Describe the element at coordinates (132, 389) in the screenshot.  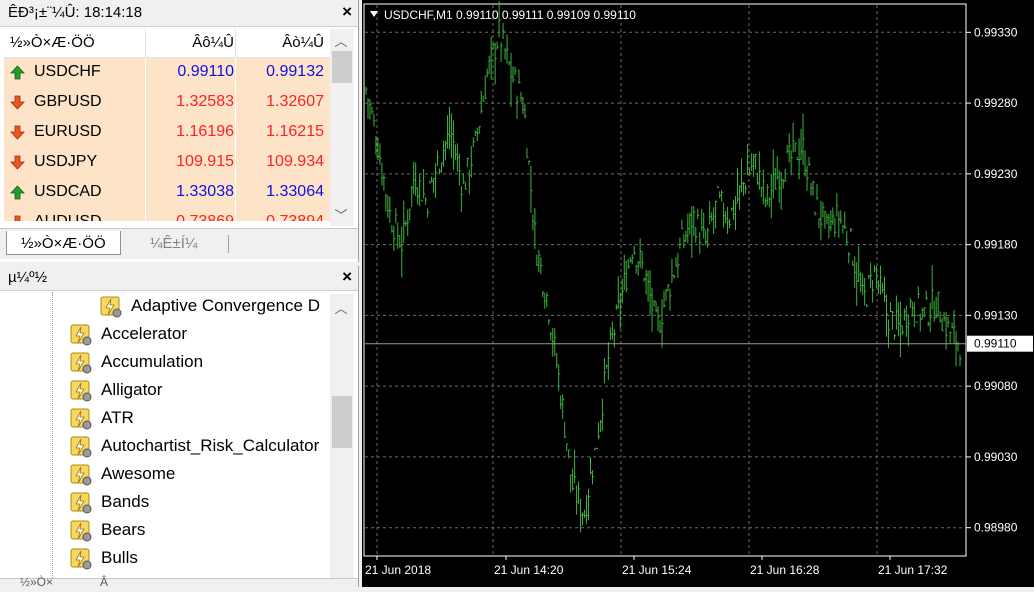
I see `navigator-item-label: Alligator` at that location.